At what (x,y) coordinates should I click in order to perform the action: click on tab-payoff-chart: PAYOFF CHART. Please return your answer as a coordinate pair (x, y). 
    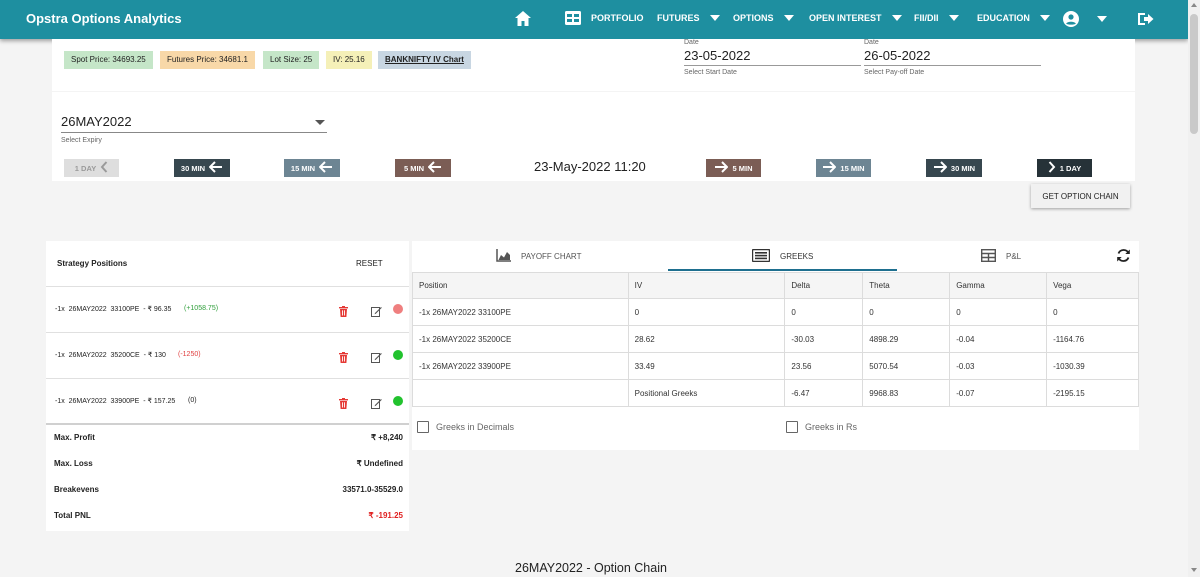
    Looking at the image, I should click on (538, 256).